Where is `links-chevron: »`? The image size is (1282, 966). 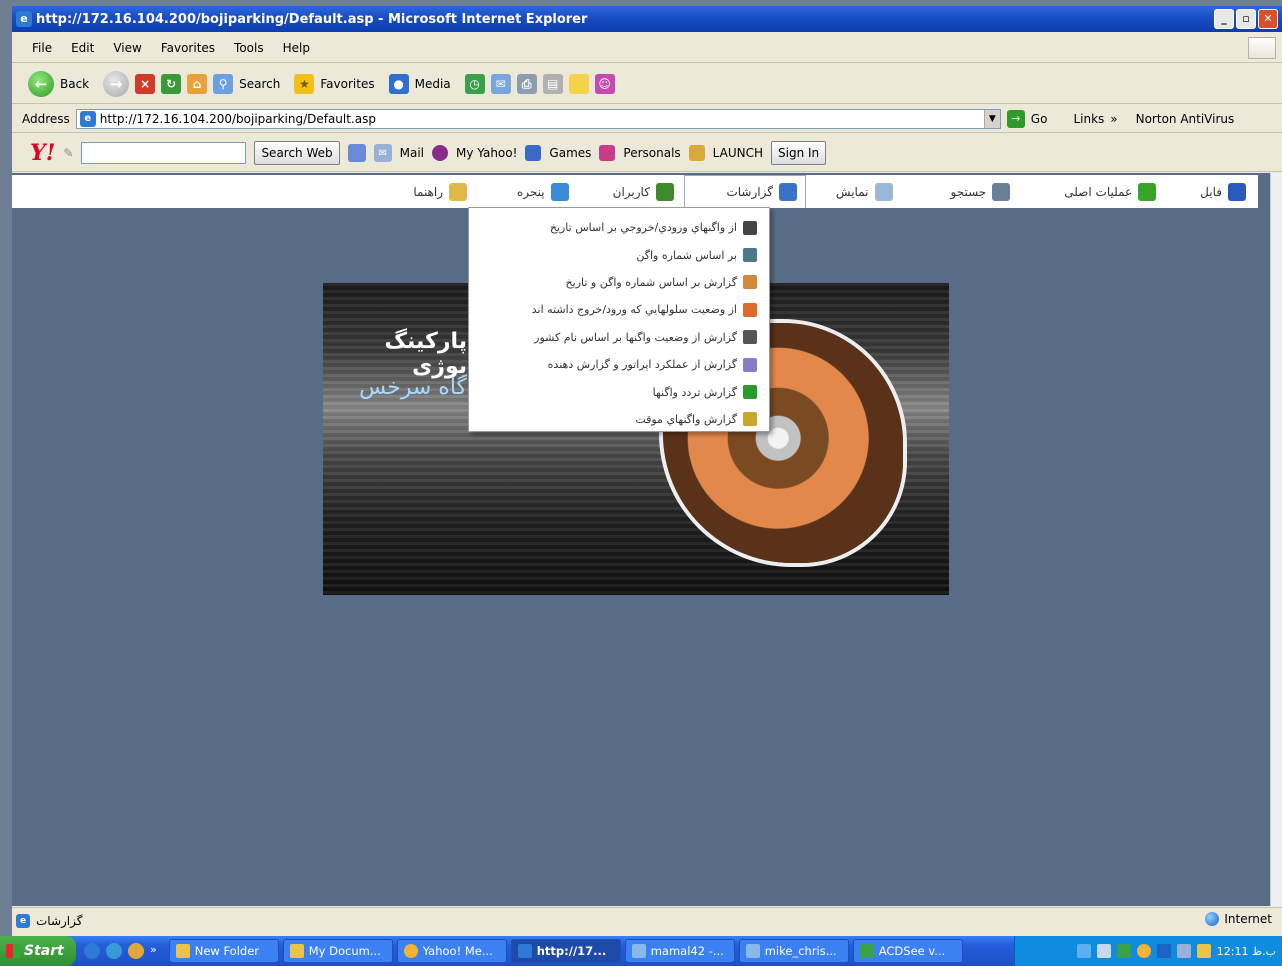
links-chevron: » is located at coordinates (1113, 119).